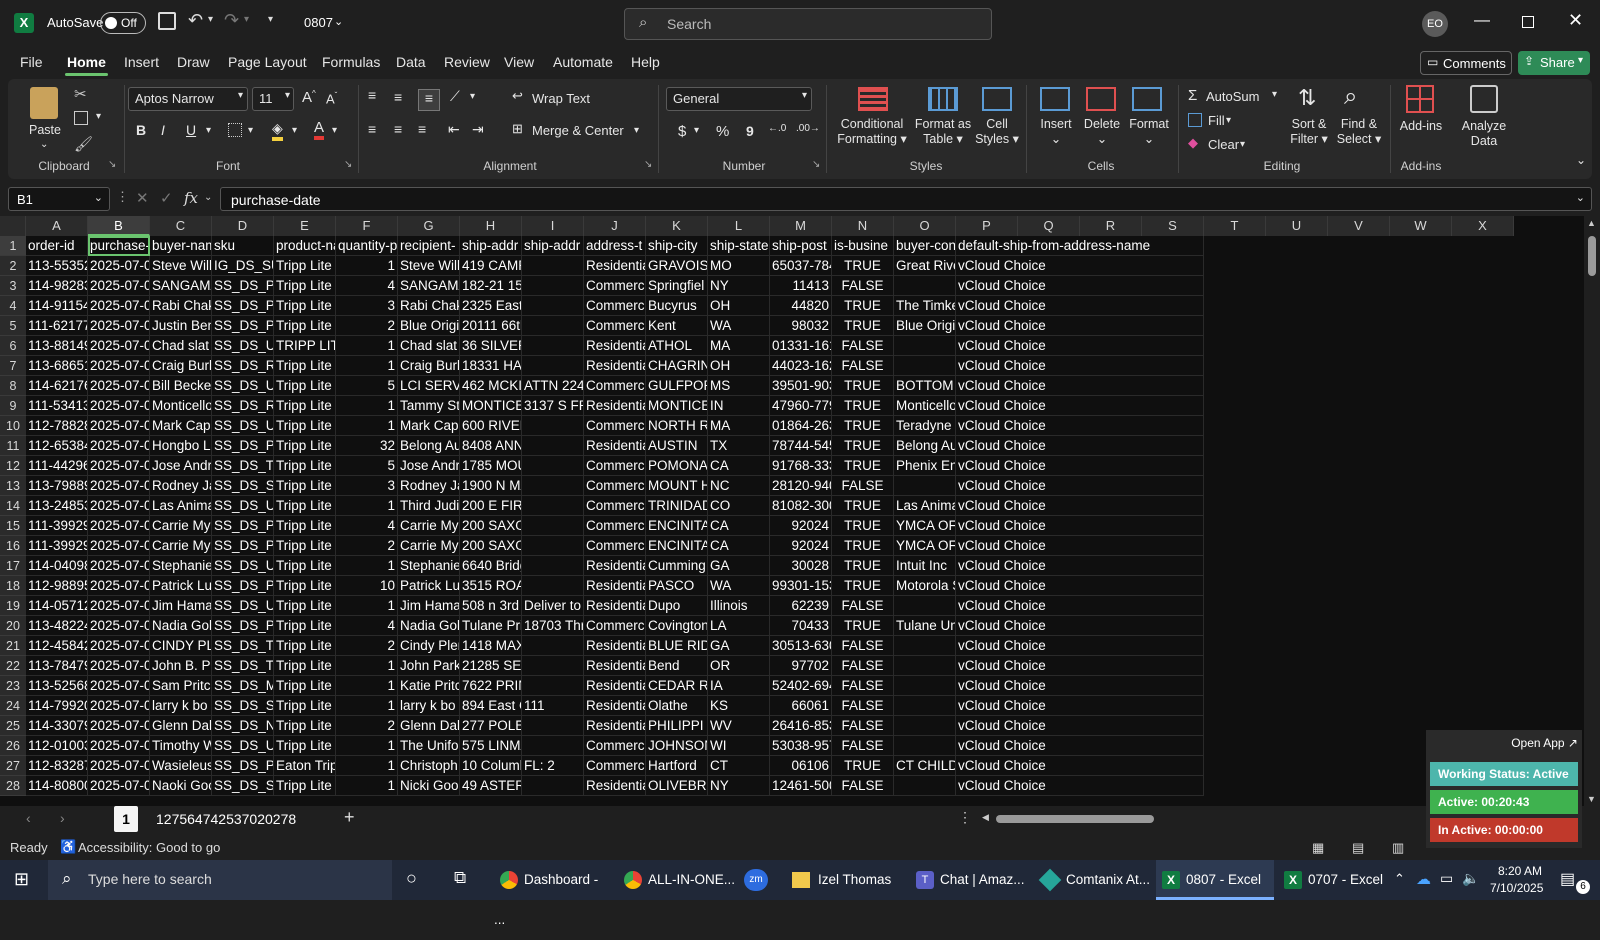 Image resolution: width=1600 pixels, height=940 pixels. I want to click on cell-f1: quantity-p, so click(367, 246).